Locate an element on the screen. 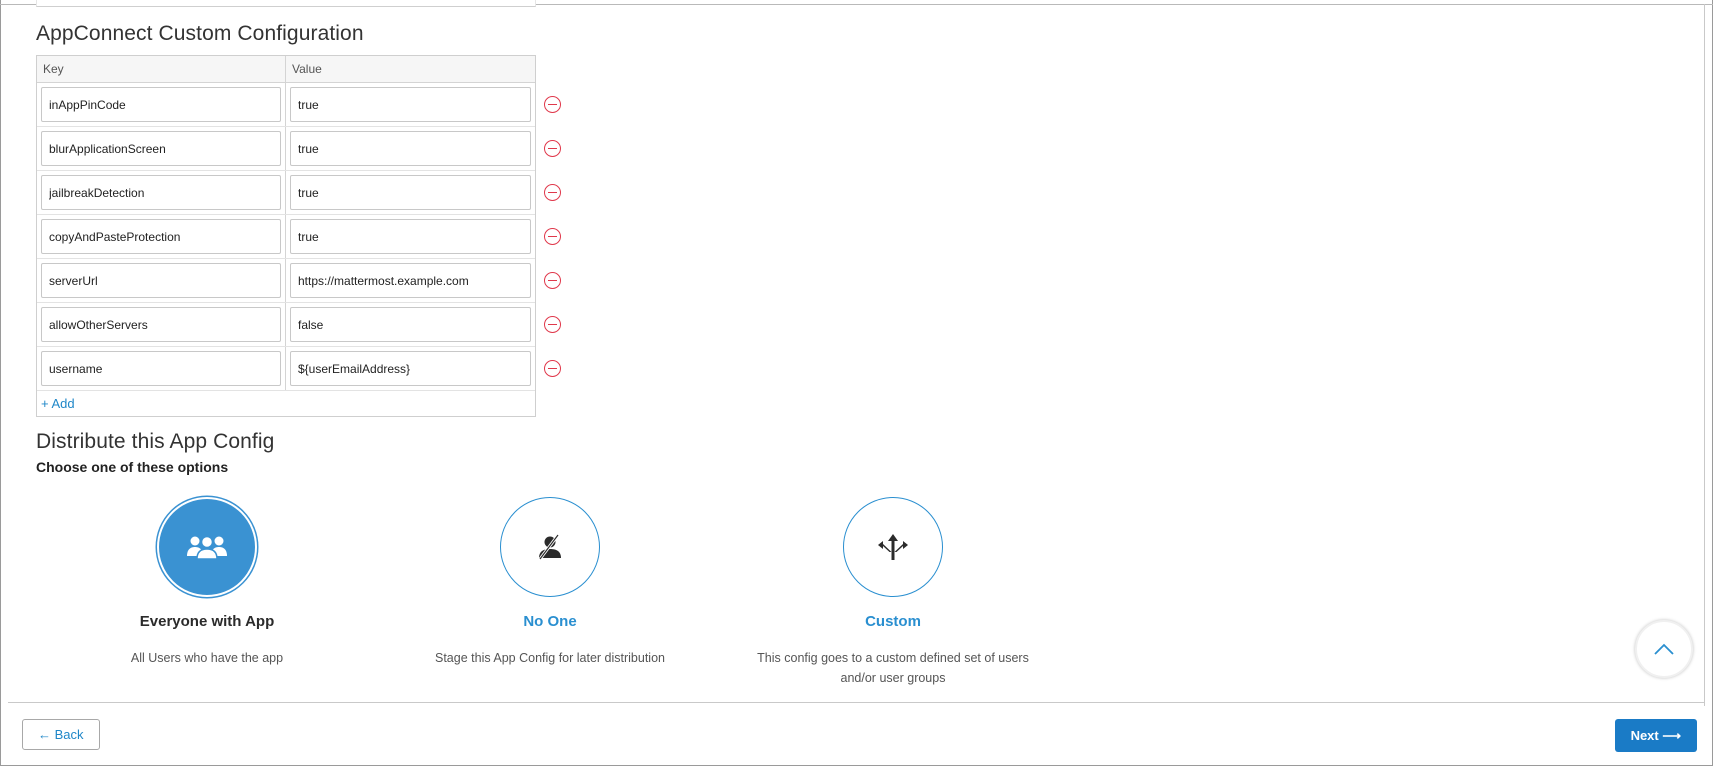  option-title: Everyone with App is located at coordinates (207, 621).